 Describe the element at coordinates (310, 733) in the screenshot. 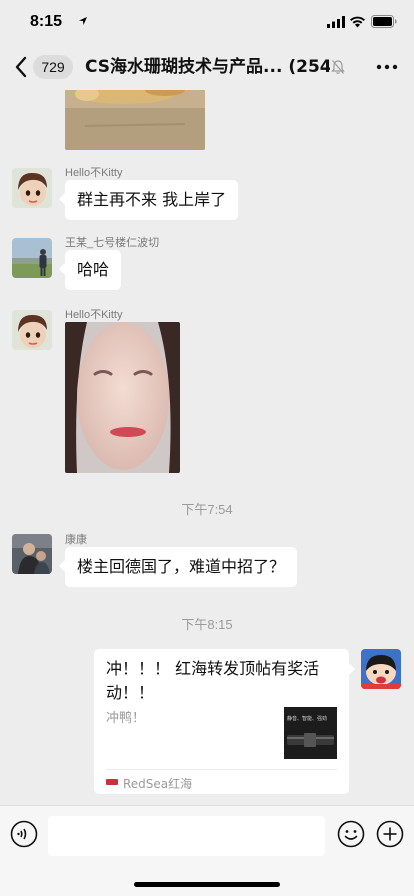

I see `link-card-thumbnail: 静音、智能、强劲` at that location.